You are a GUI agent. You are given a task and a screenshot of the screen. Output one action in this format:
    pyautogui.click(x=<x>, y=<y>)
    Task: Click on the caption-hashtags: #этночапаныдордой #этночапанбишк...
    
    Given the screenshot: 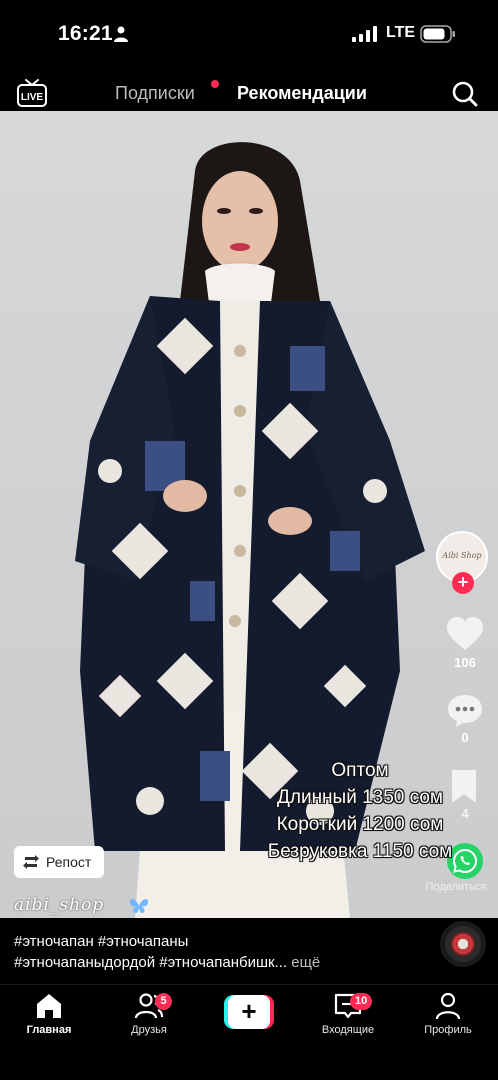 What is the action you would take?
    pyautogui.click(x=151, y=962)
    